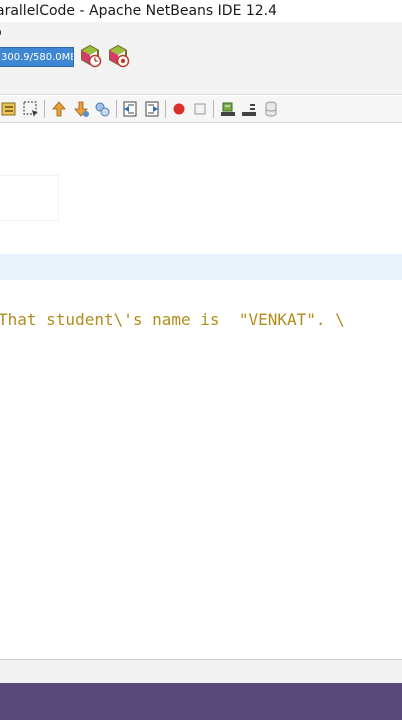 The width and height of the screenshot is (402, 720). Describe the element at coordinates (1, 32) in the screenshot. I see `menu-item-help: p` at that location.